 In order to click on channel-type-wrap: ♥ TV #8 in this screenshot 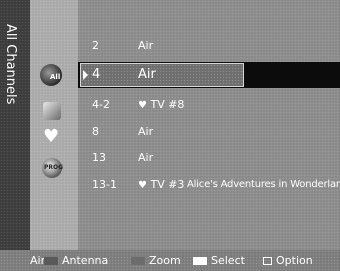, I will do `click(161, 105)`.